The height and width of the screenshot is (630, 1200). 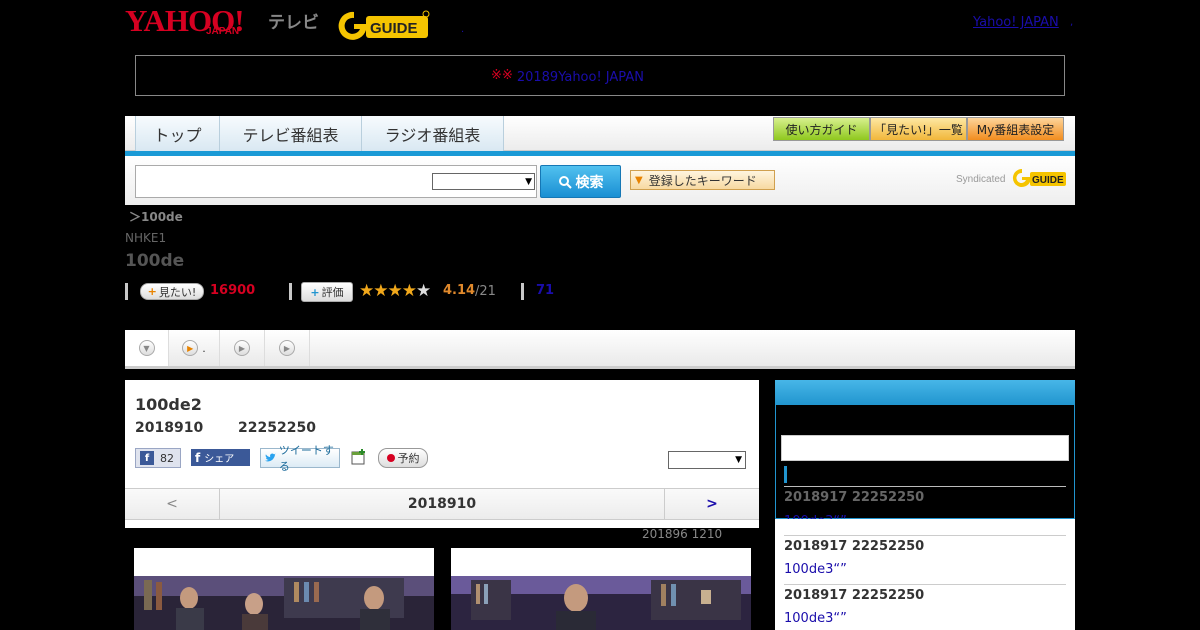 What do you see at coordinates (167, 458) in the screenshot?
I see `facebook-like-count: 82` at bounding box center [167, 458].